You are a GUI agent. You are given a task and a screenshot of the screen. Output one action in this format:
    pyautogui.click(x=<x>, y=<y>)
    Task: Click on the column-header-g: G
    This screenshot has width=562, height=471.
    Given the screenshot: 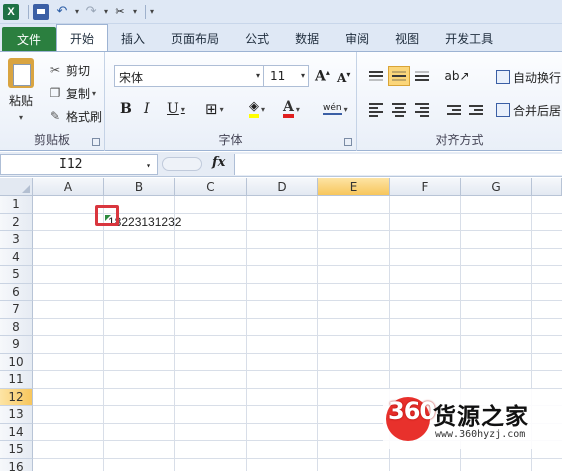 What is the action you would take?
    pyautogui.click(x=496, y=187)
    